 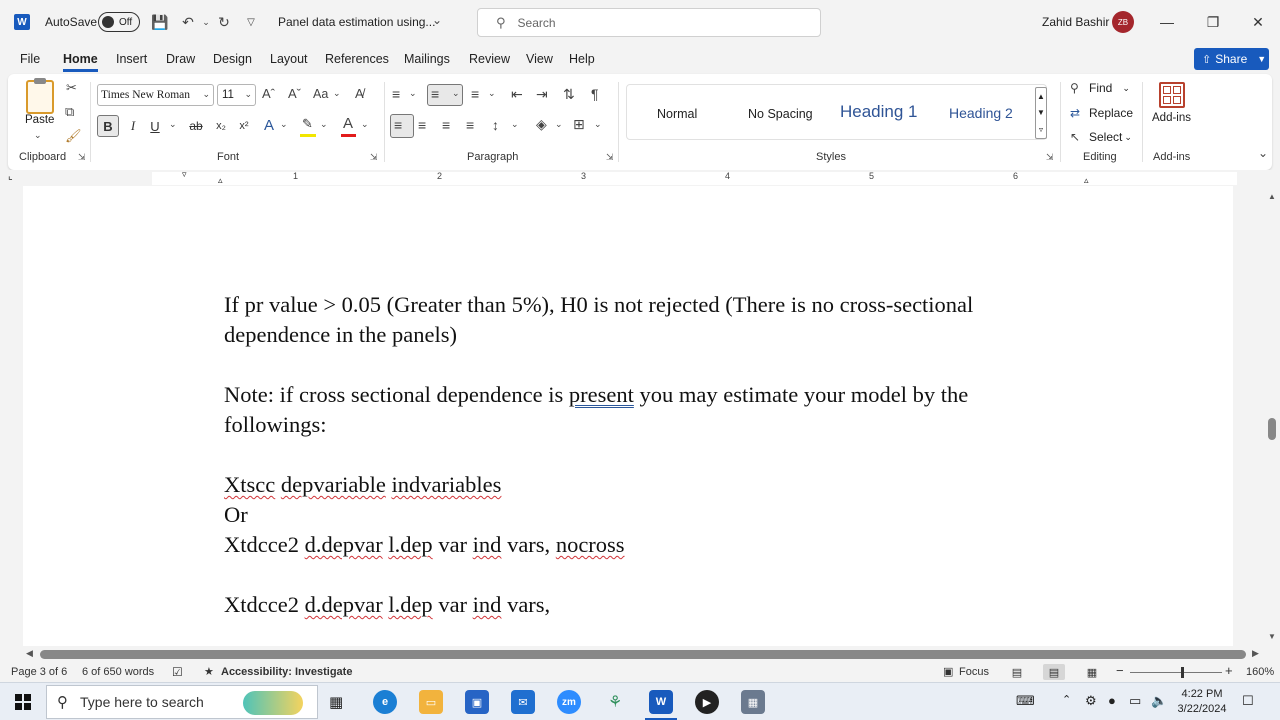 What do you see at coordinates (209, 671) in the screenshot?
I see `accessibility-icon: ★` at bounding box center [209, 671].